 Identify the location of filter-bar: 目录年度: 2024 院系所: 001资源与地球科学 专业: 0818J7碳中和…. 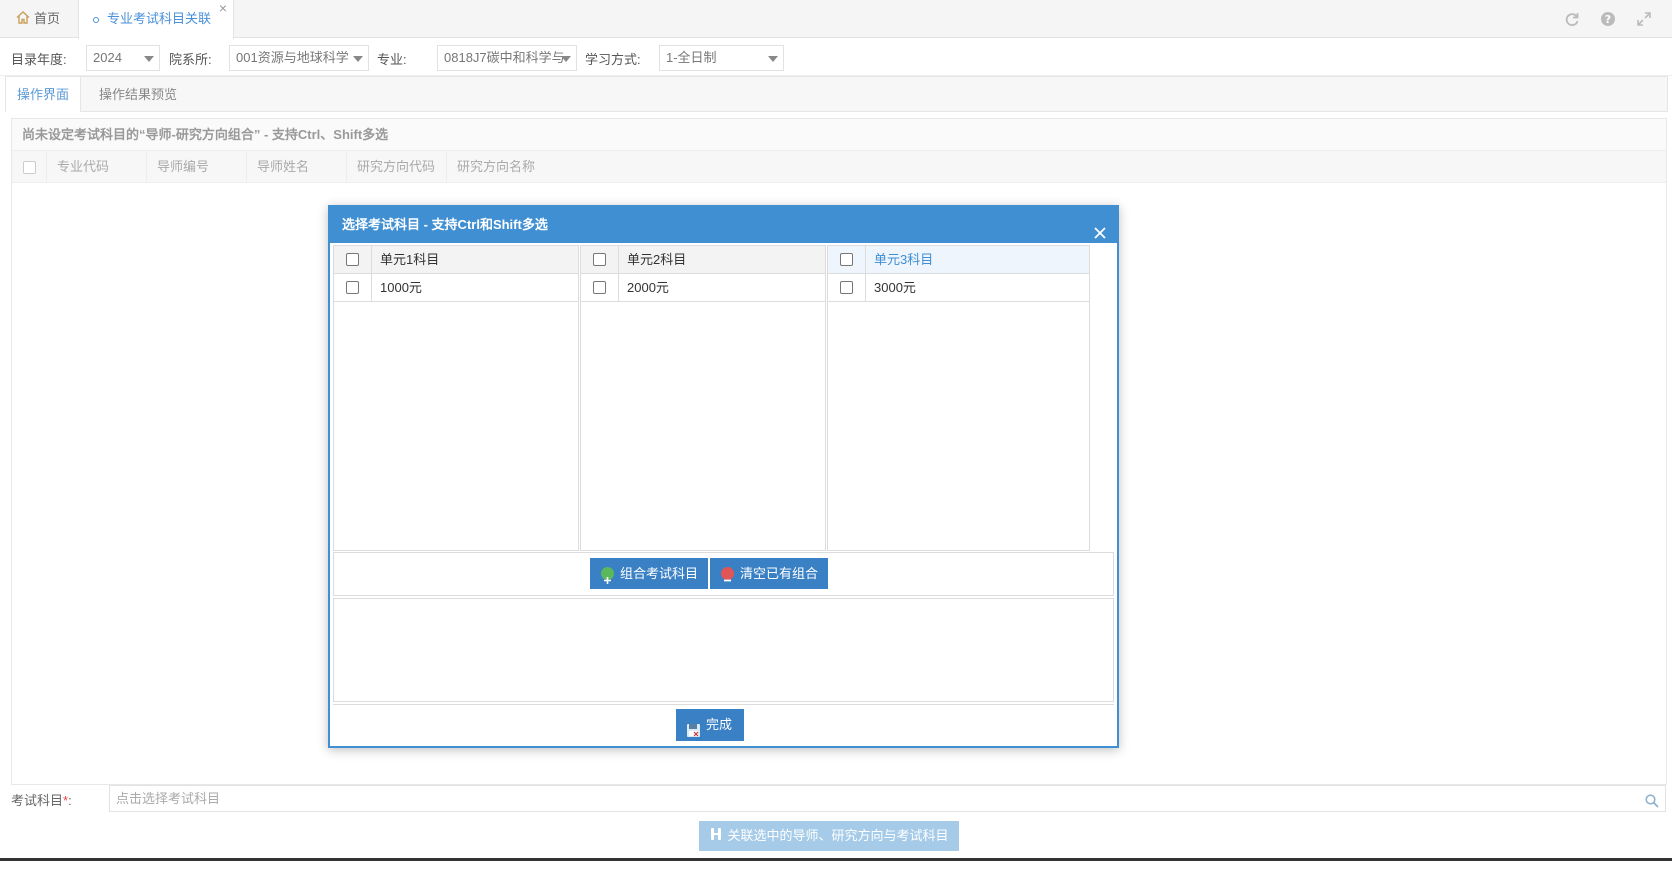
(836, 58).